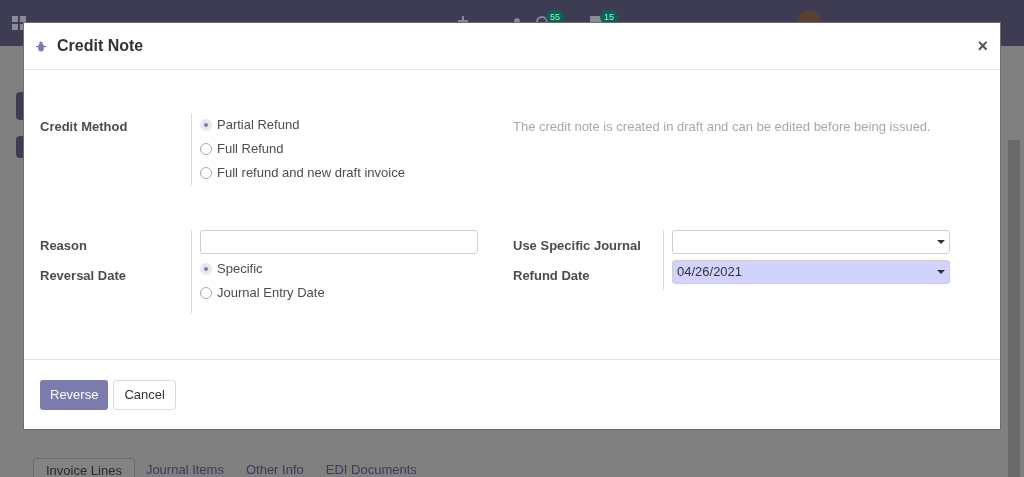 This screenshot has height=477, width=1024. What do you see at coordinates (83, 276) in the screenshot?
I see `field-label: Reversal Date` at bounding box center [83, 276].